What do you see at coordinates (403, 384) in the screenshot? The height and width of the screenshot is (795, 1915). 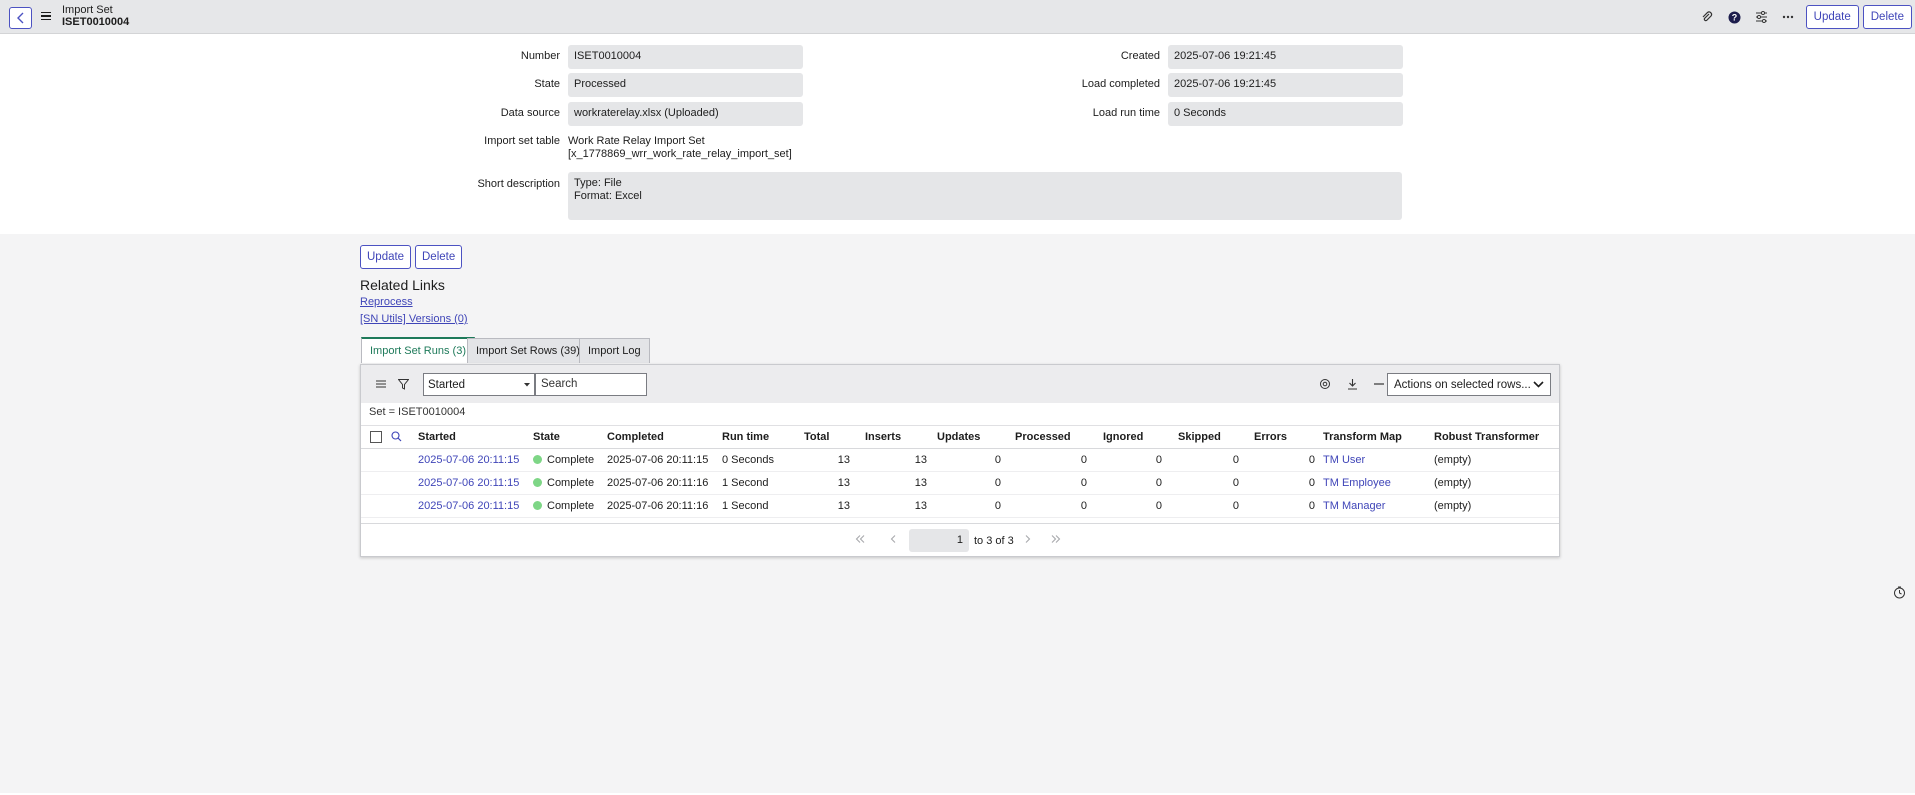 I see `filter-icon` at bounding box center [403, 384].